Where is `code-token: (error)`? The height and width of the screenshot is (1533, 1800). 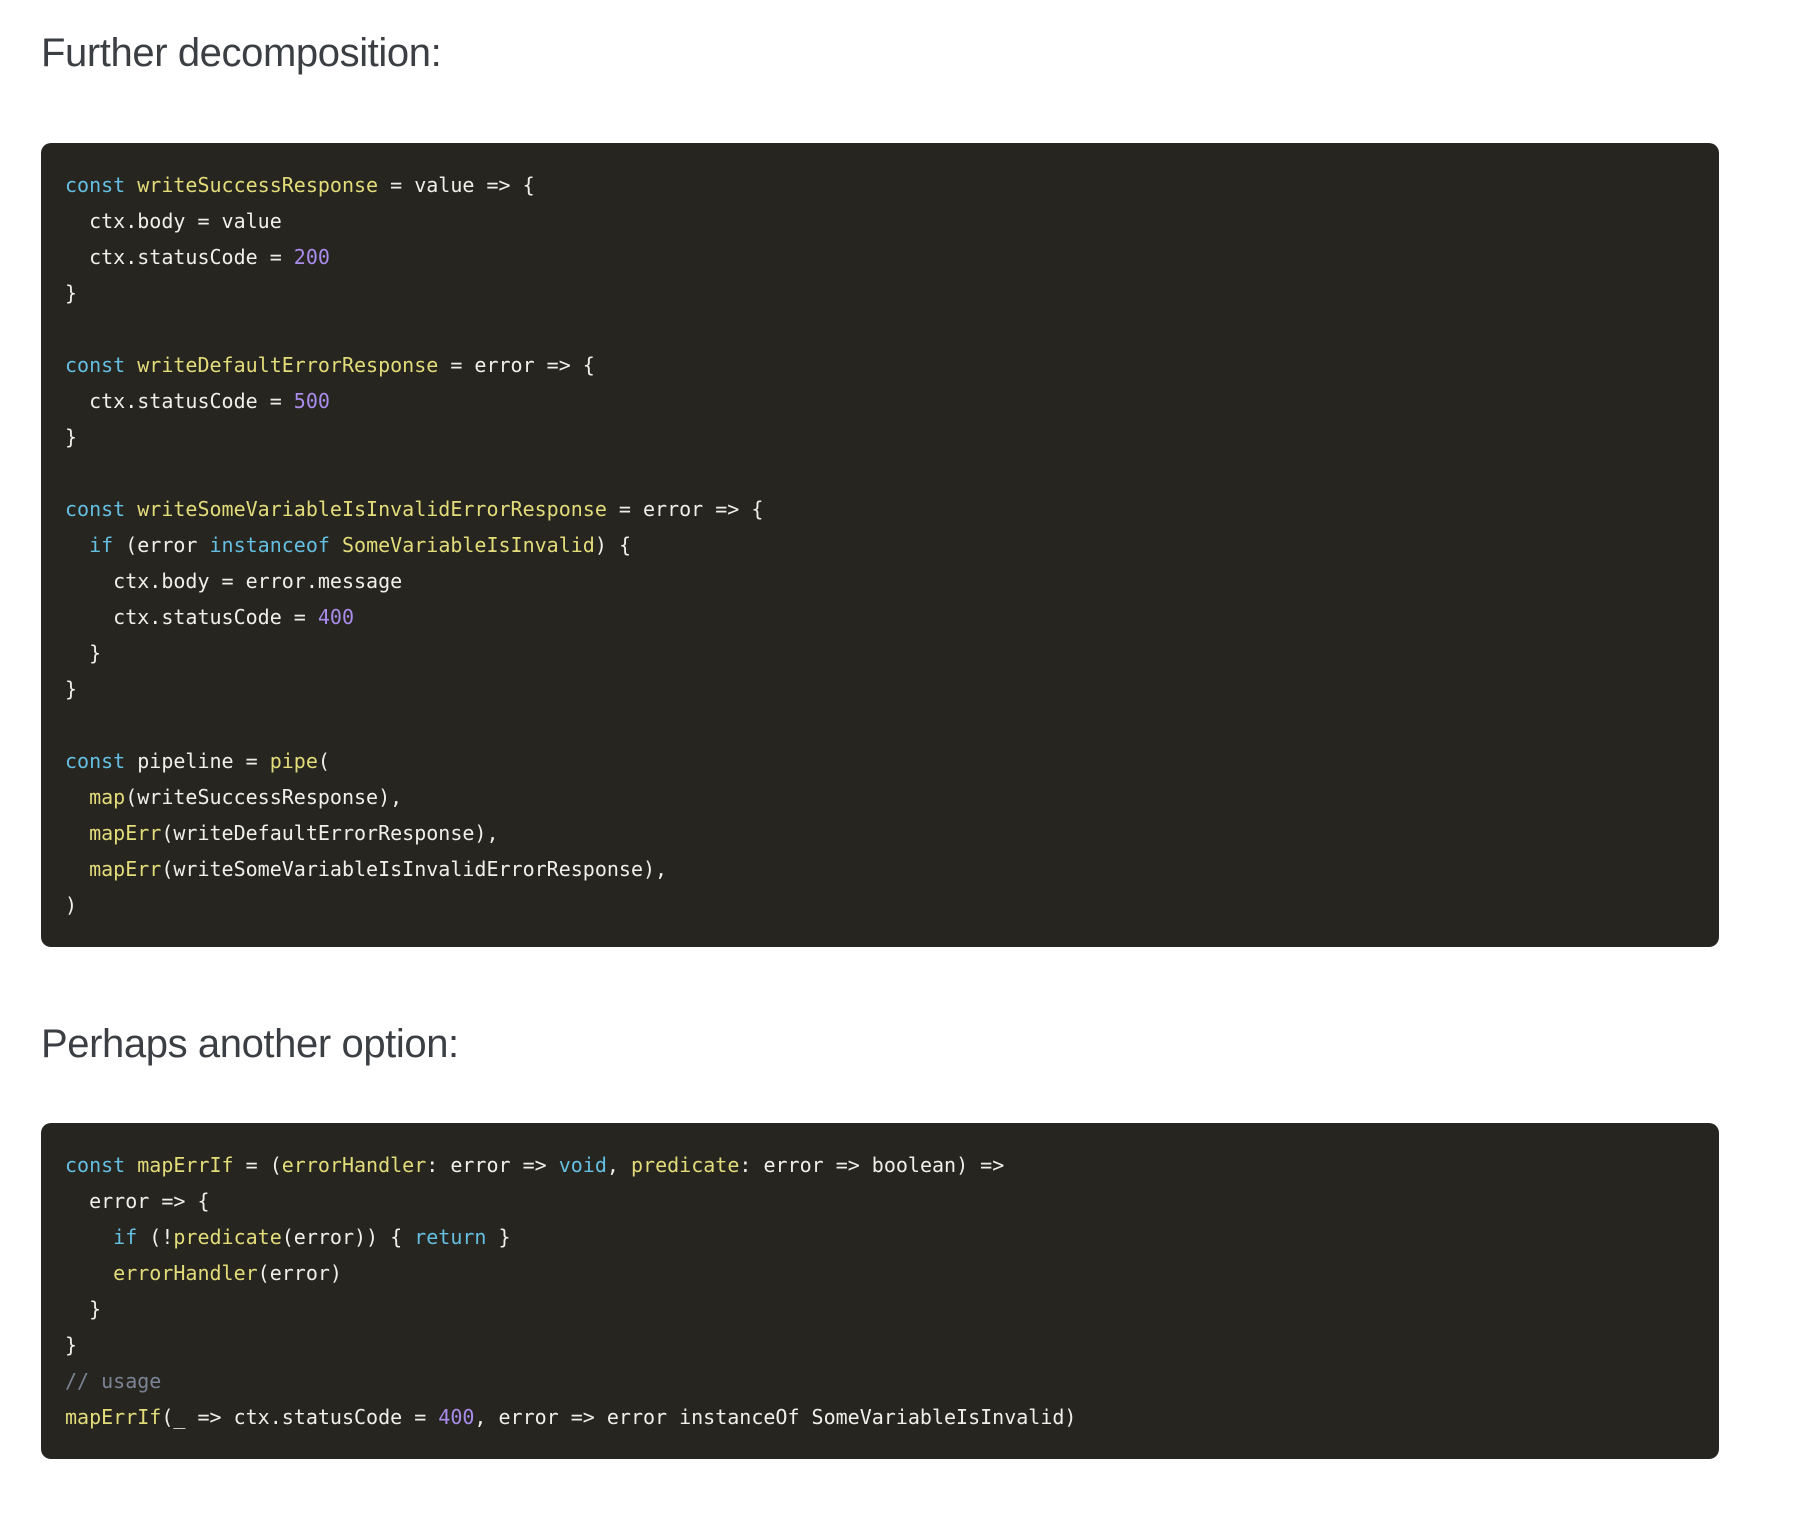 code-token: (error) is located at coordinates (299, 1273).